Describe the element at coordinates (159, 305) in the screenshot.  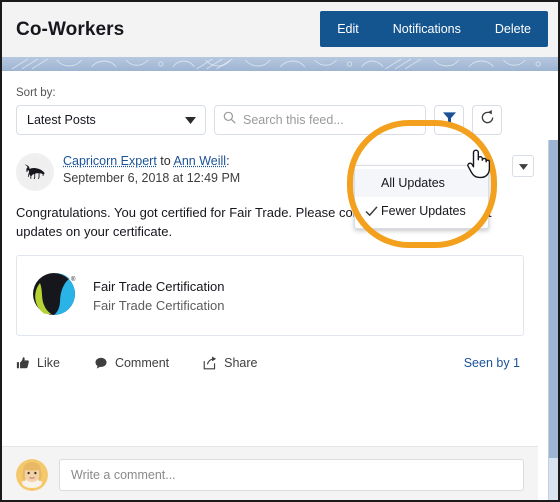
I see `attachment-subtitle: Fair Trade Certification` at that location.